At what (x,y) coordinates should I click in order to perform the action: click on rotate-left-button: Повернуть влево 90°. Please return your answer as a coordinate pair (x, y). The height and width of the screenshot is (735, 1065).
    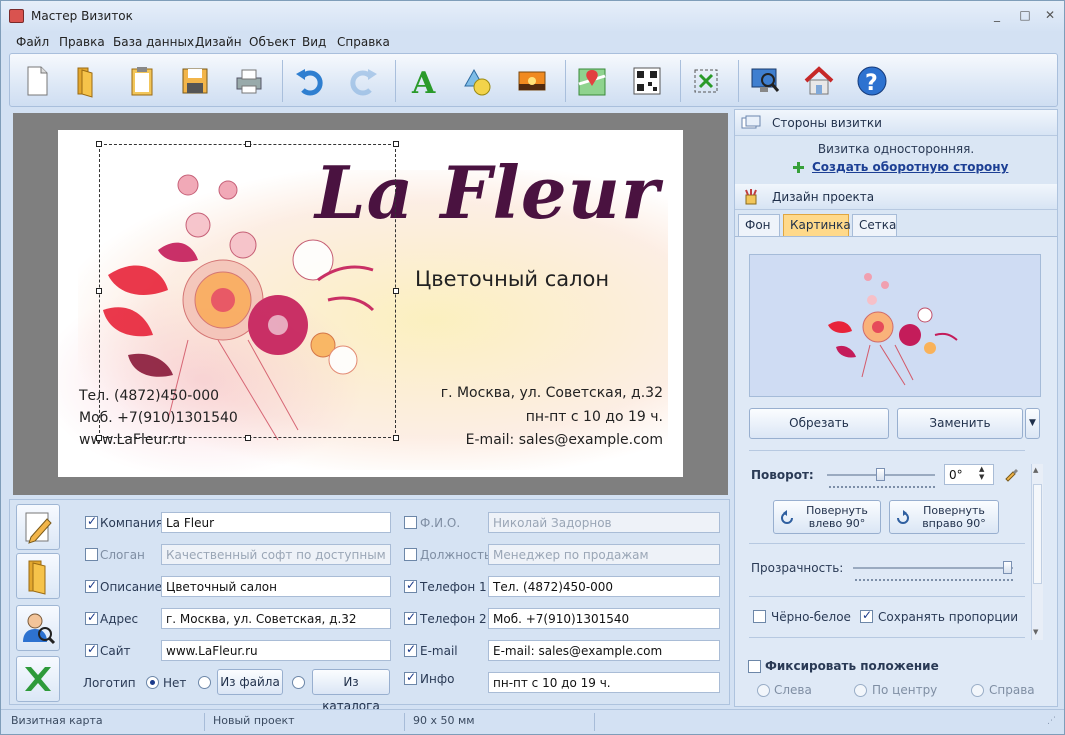
    Looking at the image, I should click on (827, 517).